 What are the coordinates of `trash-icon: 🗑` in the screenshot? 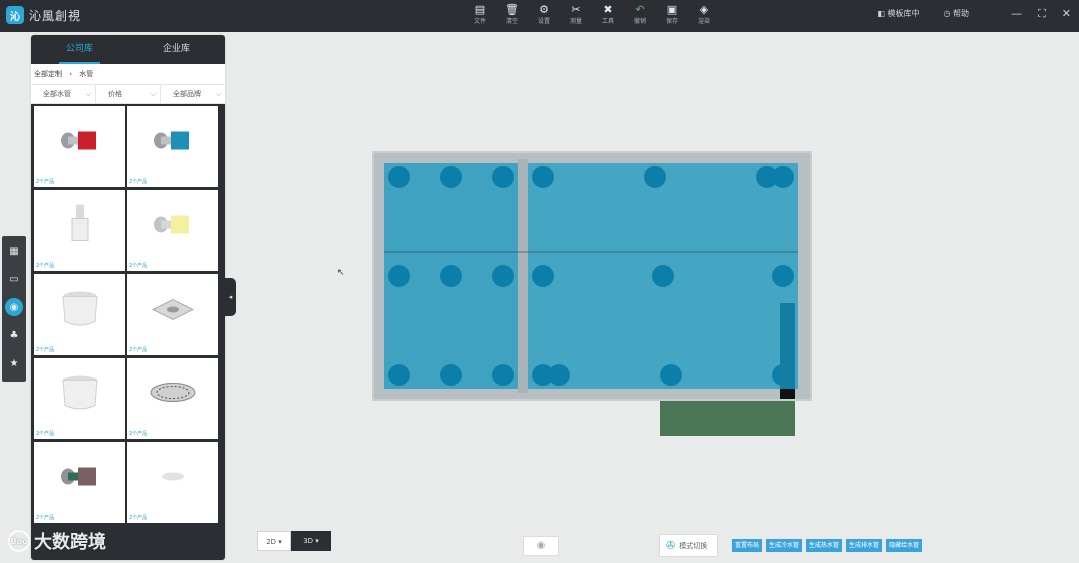 It's located at (512, 9).